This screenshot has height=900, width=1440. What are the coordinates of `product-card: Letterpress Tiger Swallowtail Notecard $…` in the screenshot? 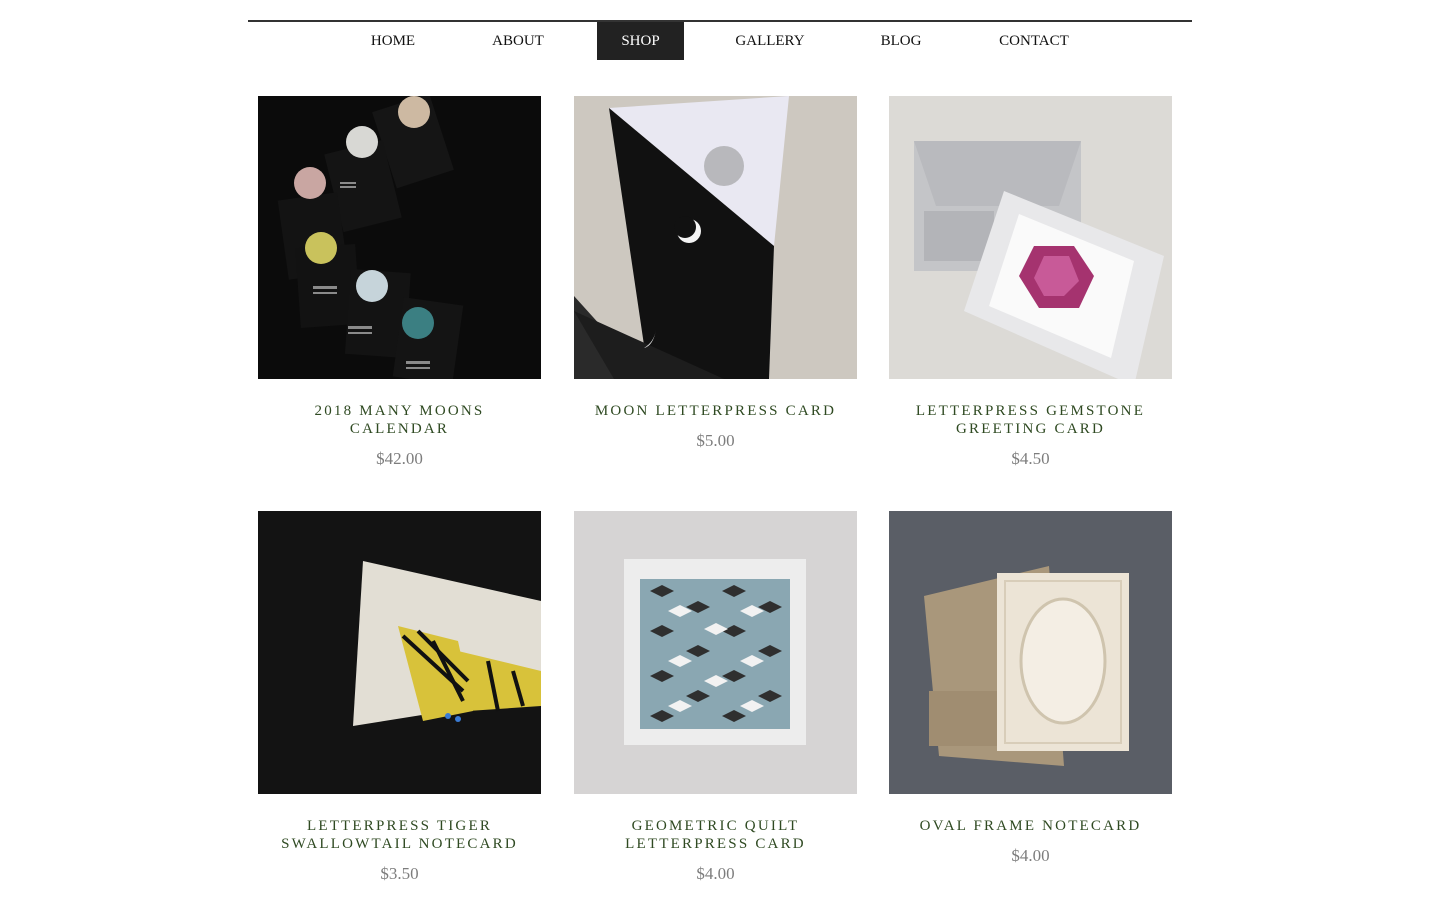 It's located at (399, 697).